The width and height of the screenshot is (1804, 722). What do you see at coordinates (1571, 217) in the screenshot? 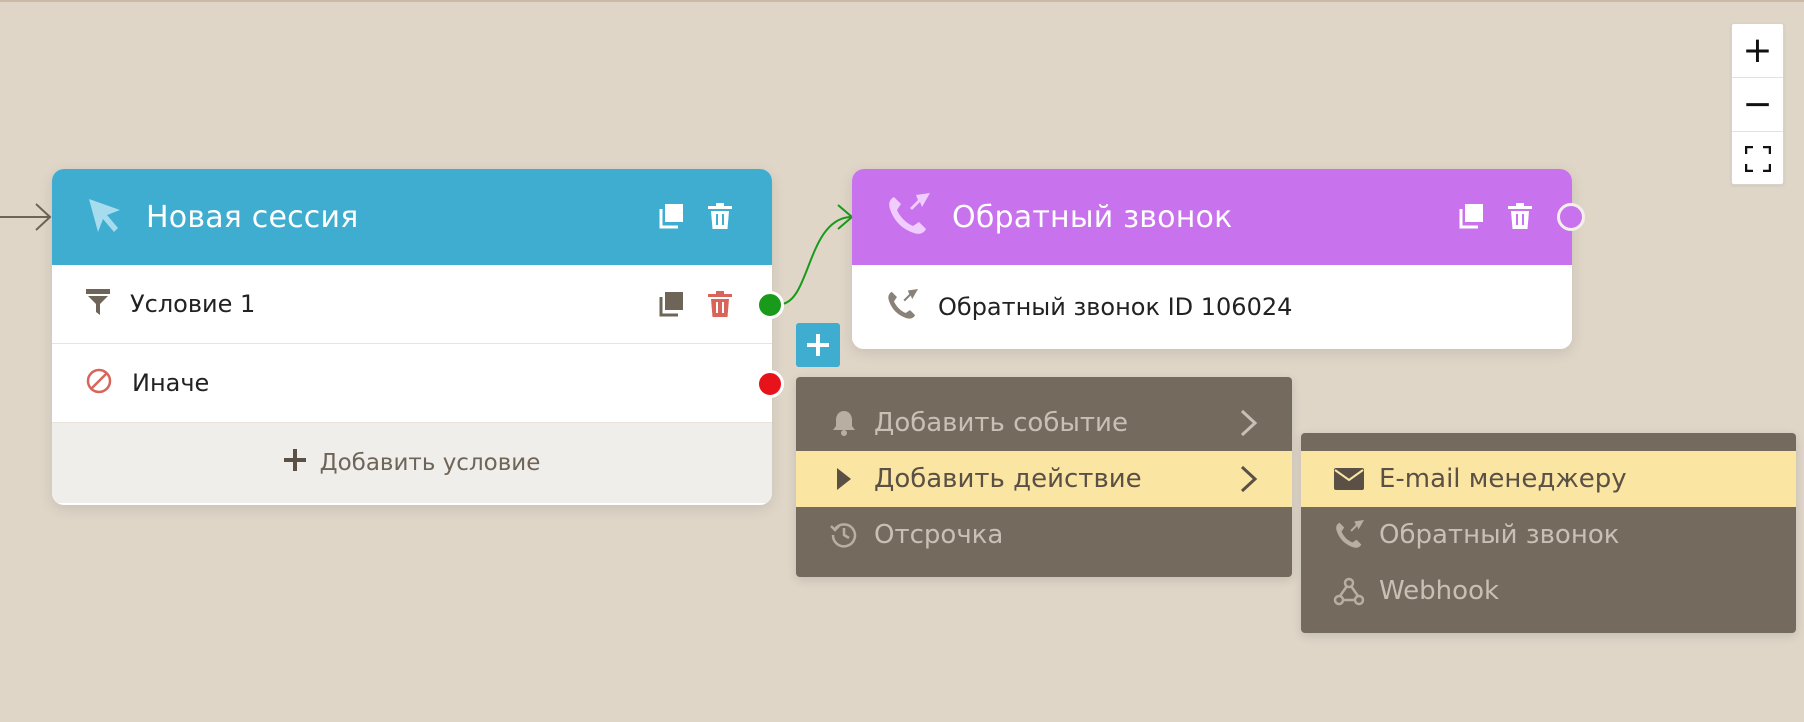
I see `callback-output-port` at bounding box center [1571, 217].